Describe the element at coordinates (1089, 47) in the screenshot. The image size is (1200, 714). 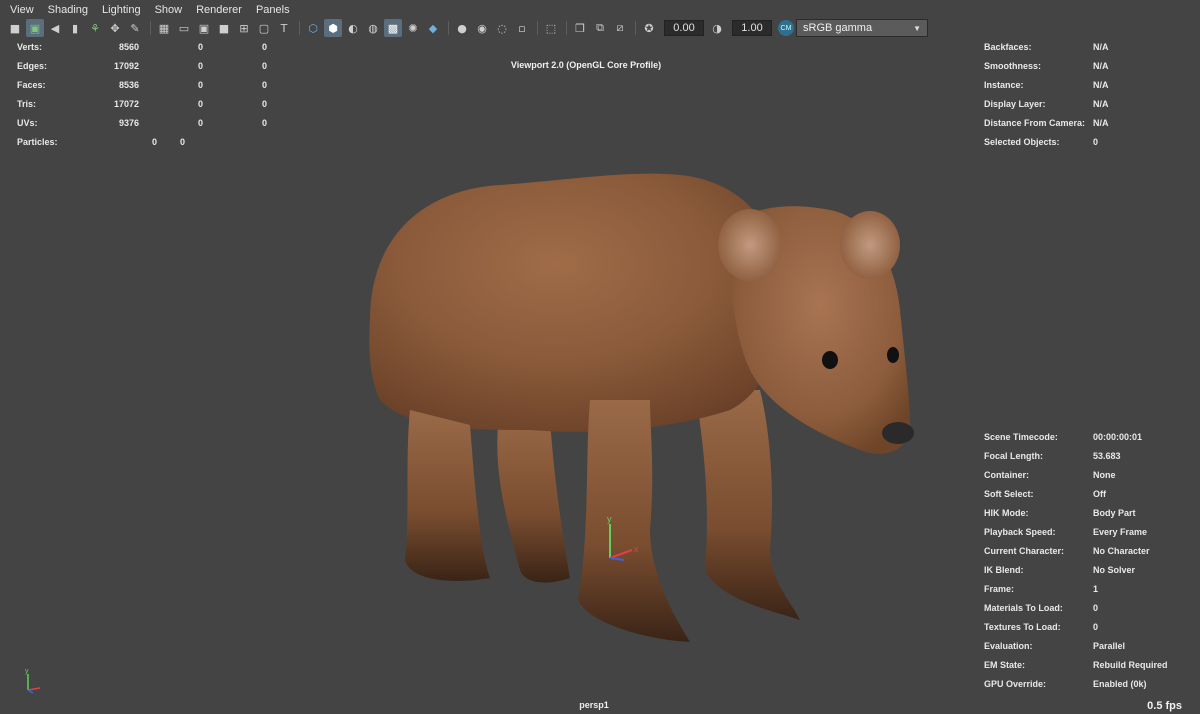
I see `hud-row: Backfaces: N/A` at that location.